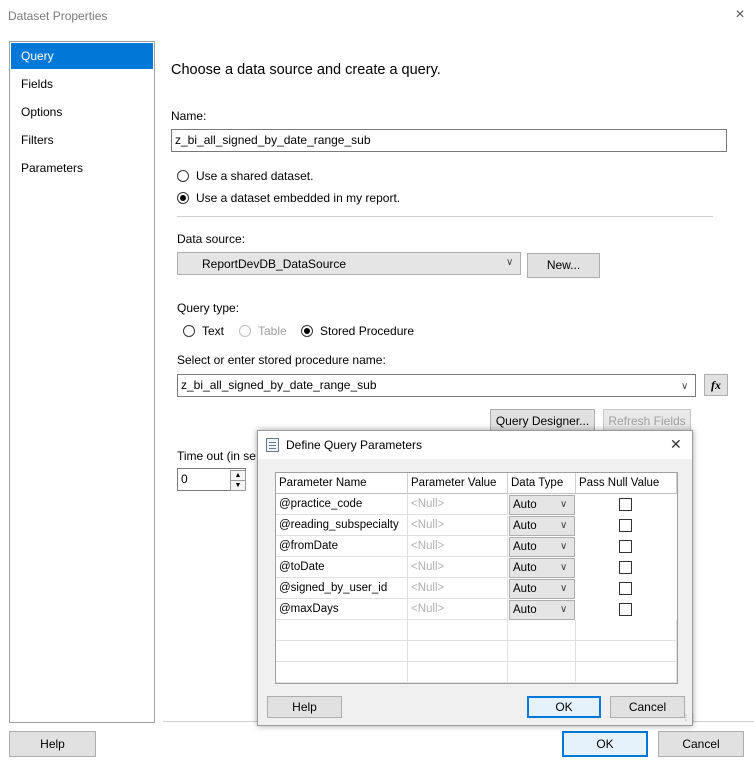 Image resolution: width=754 pixels, height=764 pixels. Describe the element at coordinates (208, 308) in the screenshot. I see `query-type-label: Query type:` at that location.